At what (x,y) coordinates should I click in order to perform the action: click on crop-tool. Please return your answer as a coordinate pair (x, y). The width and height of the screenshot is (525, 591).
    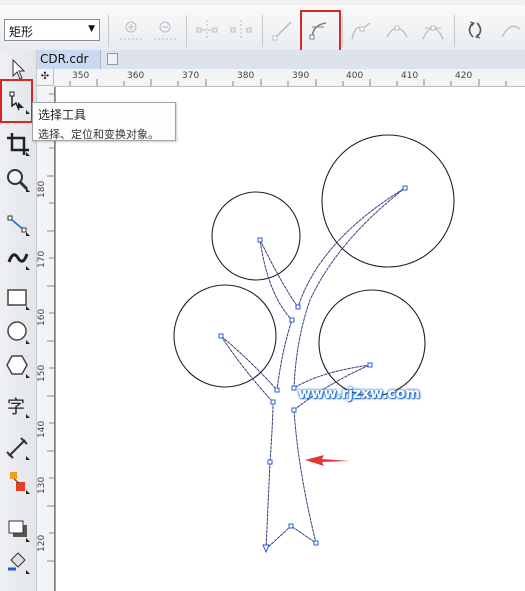
    Looking at the image, I should click on (18, 144).